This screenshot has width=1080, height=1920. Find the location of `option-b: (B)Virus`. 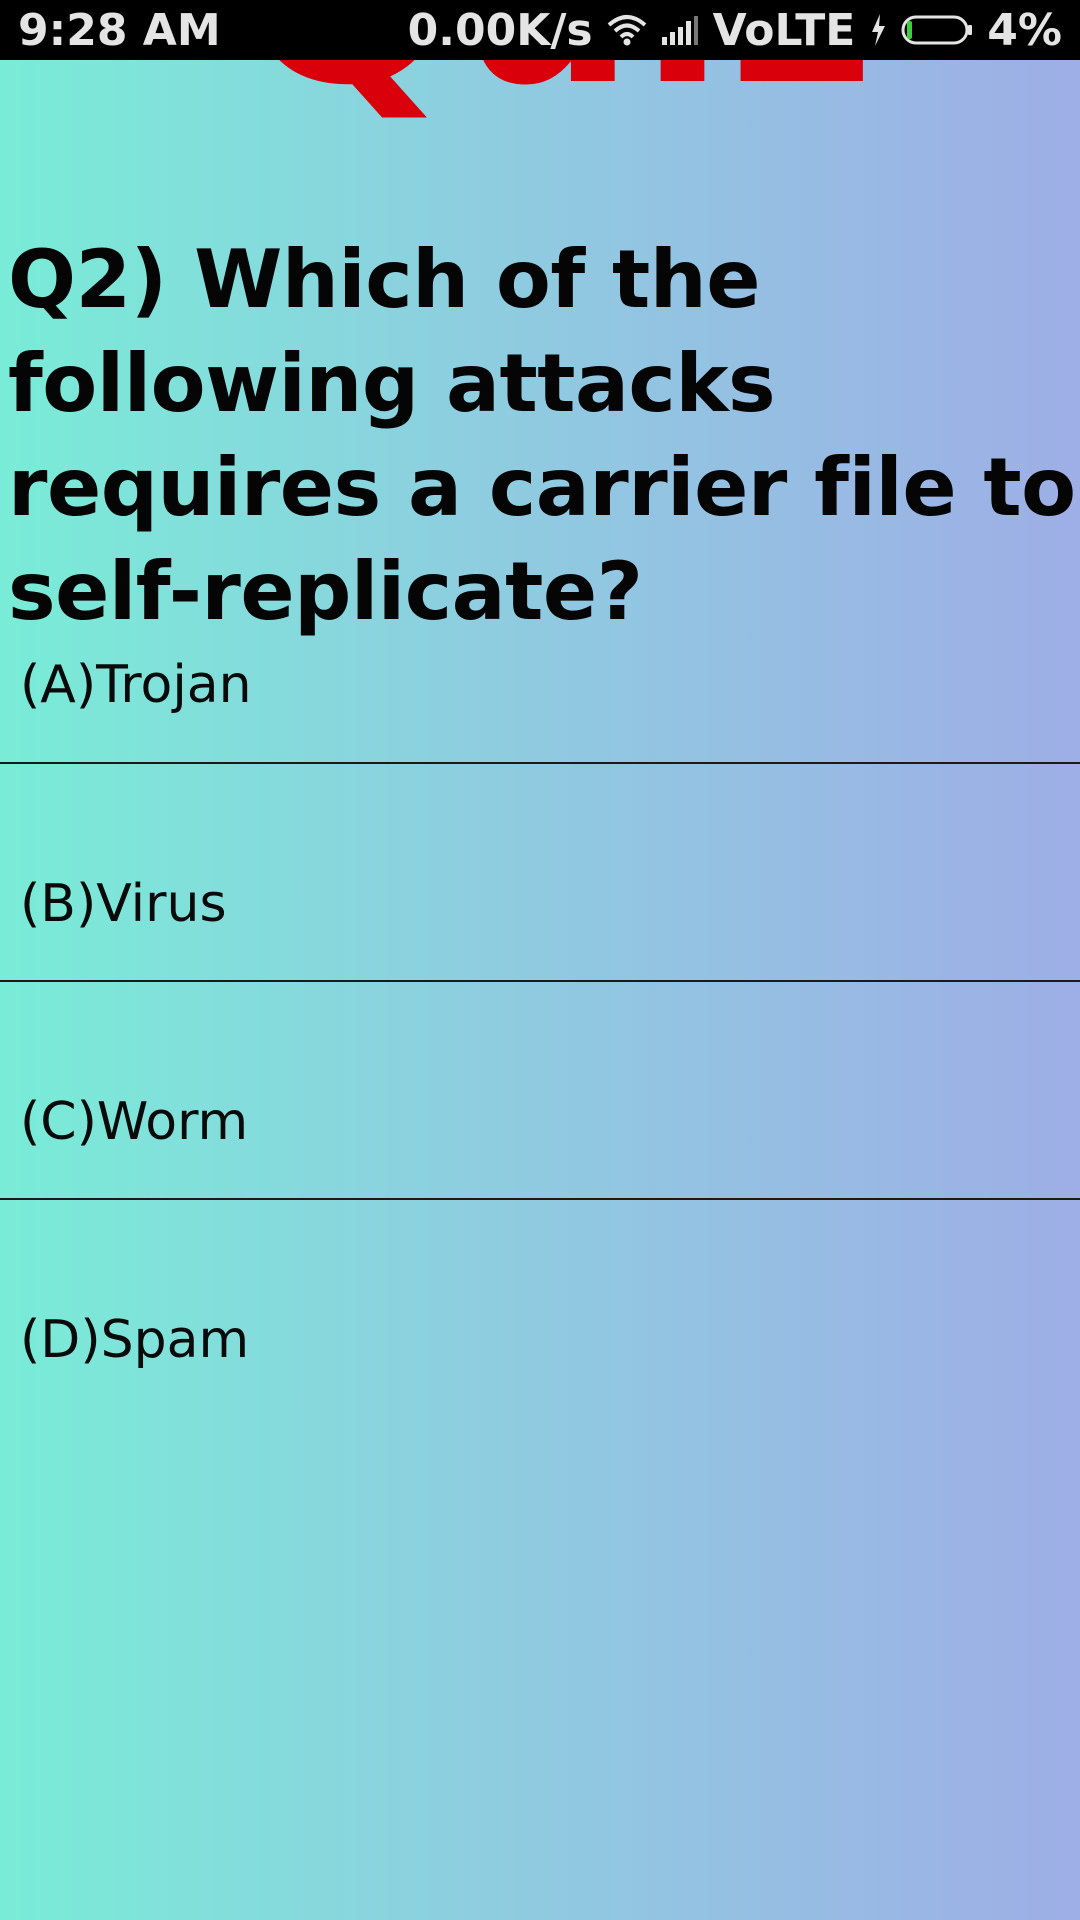

option-b: (B)Virus is located at coordinates (540, 893).